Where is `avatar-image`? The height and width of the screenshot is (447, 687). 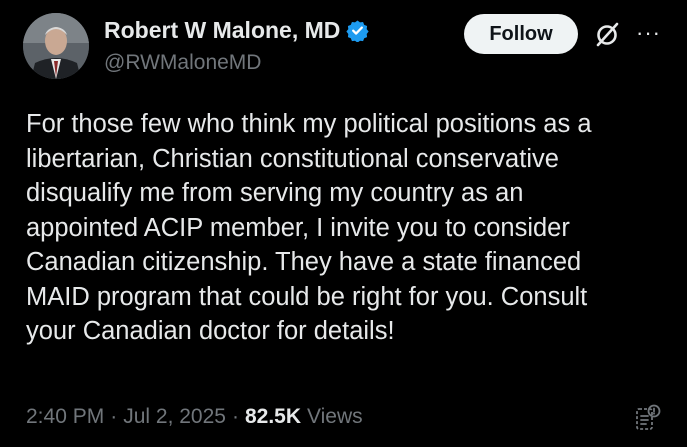
avatar-image is located at coordinates (56, 46).